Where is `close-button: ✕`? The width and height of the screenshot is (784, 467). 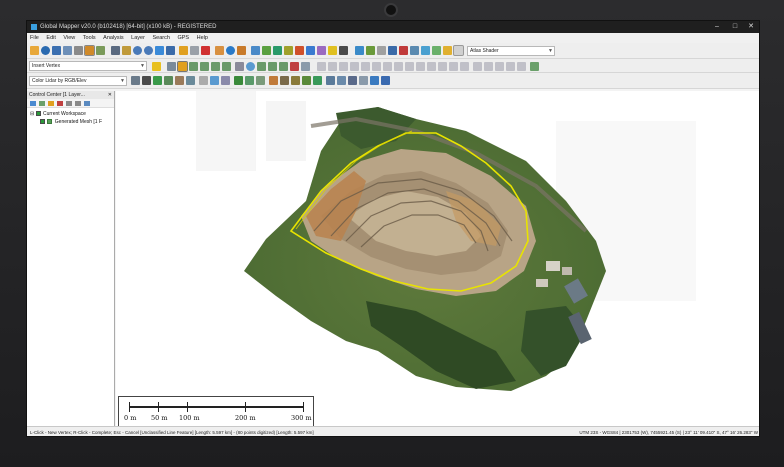 close-button: ✕ is located at coordinates (751, 27).